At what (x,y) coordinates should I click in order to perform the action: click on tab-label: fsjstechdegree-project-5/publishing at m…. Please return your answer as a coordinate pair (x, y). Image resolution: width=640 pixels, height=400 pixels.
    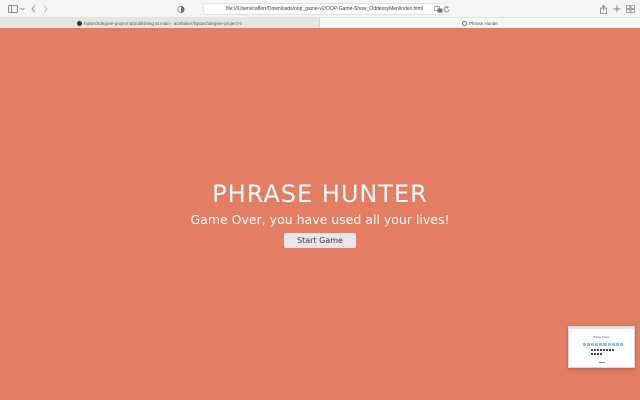
    Looking at the image, I should click on (163, 23).